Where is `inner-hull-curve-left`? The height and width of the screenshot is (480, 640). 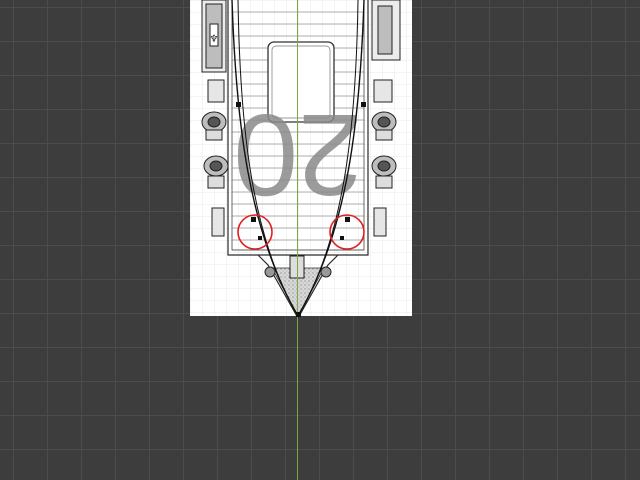 inner-hull-curve-left is located at coordinates (268, 158).